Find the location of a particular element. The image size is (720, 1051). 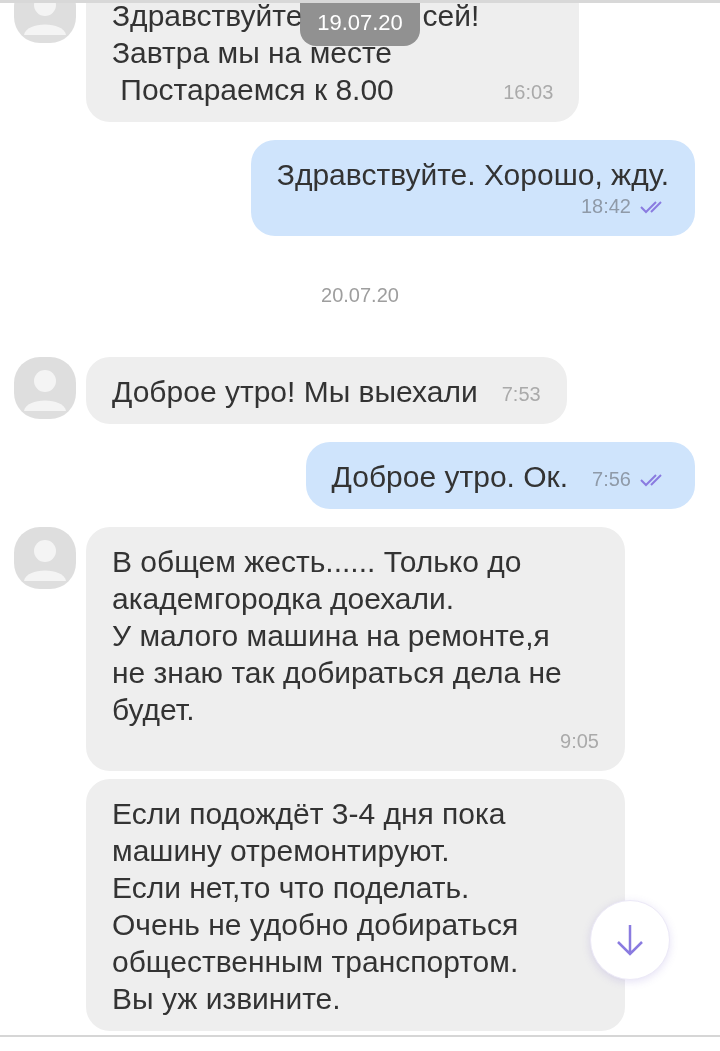

message-text: сей! is located at coordinates (451, 18).